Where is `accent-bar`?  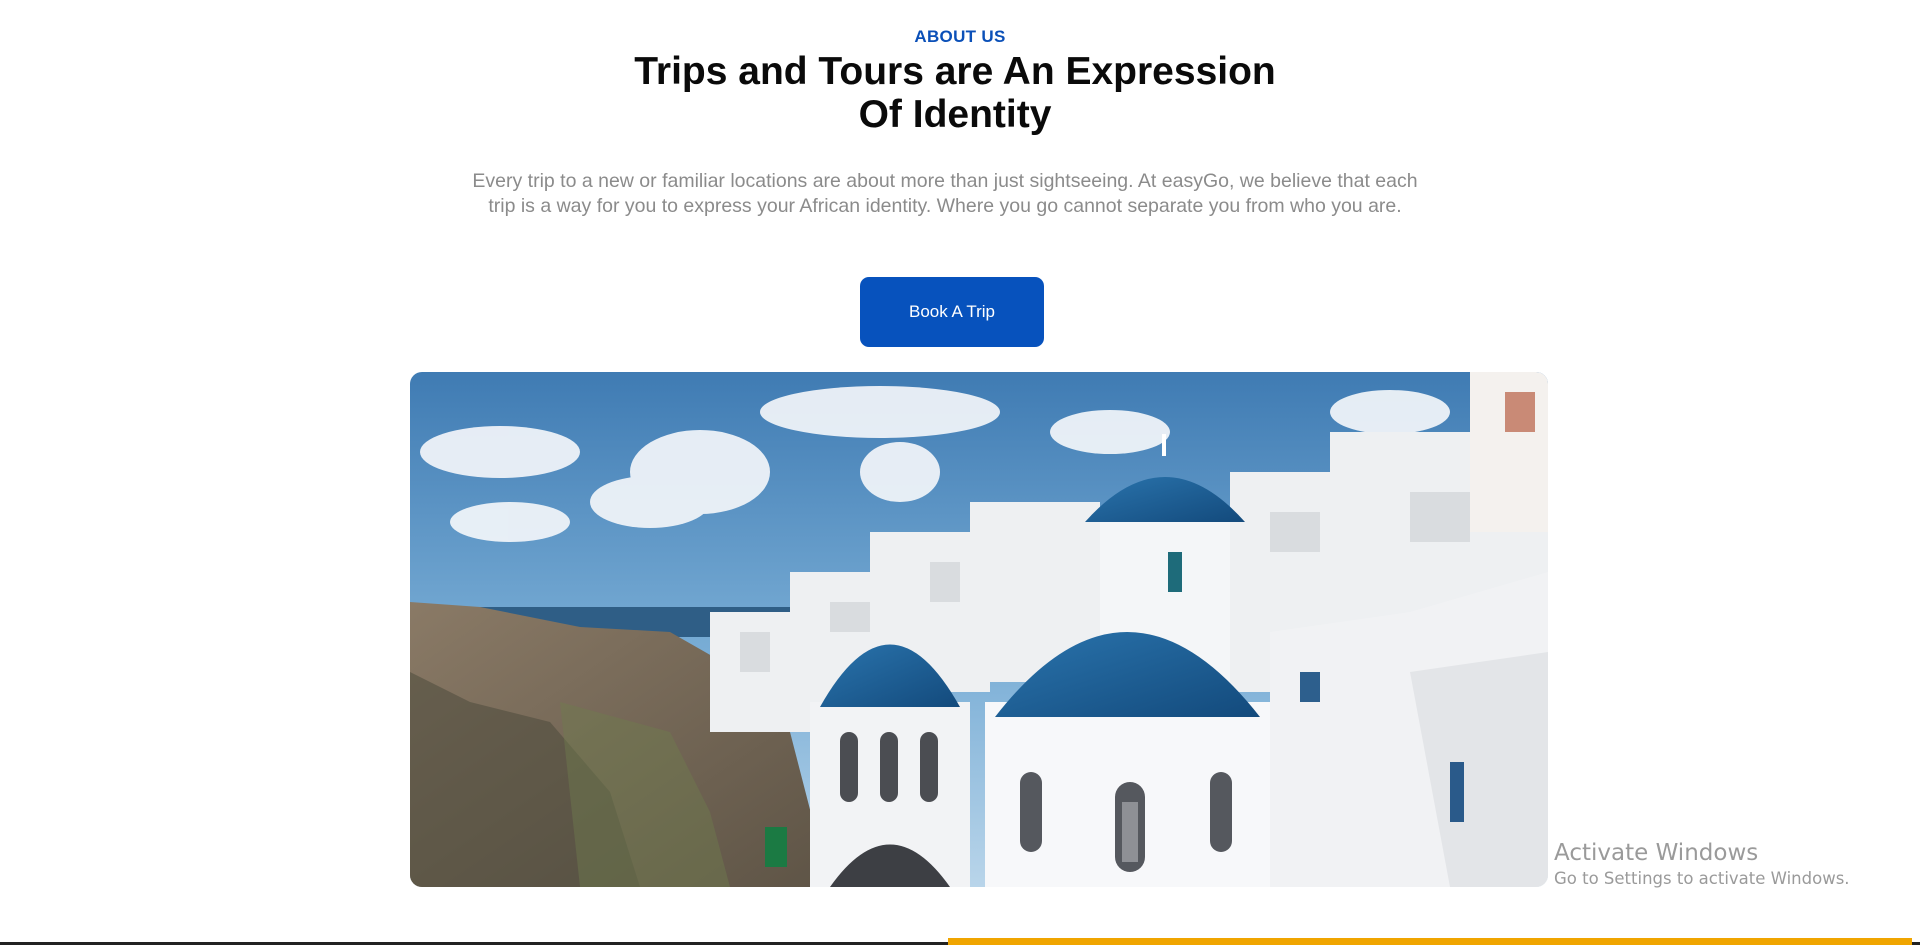 accent-bar is located at coordinates (1430, 941).